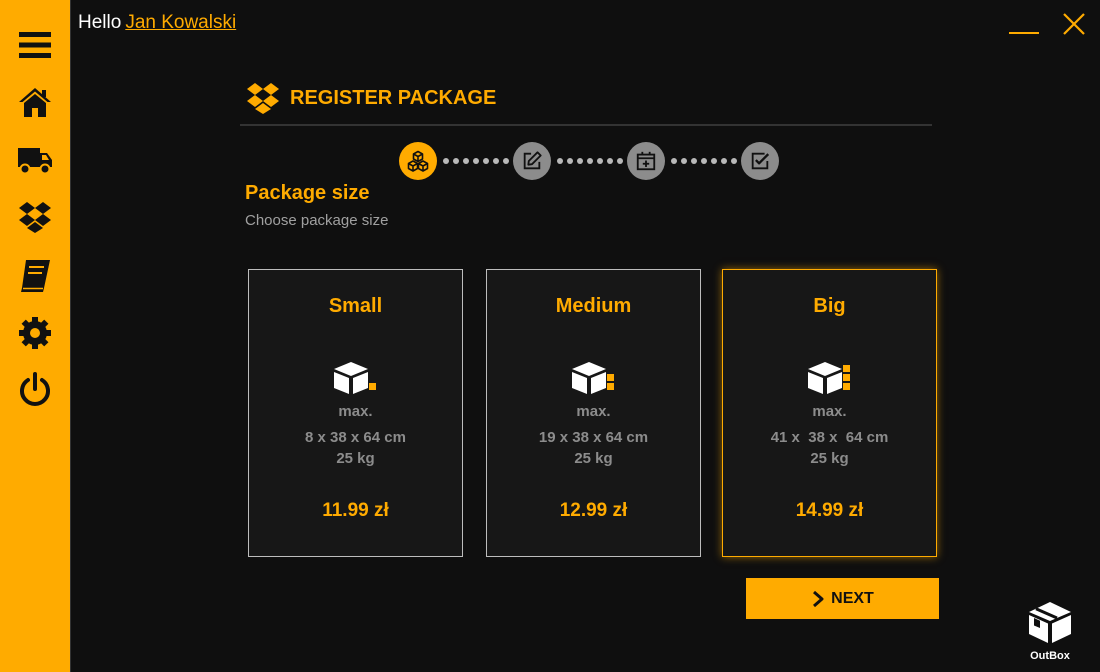 Image resolution: width=1100 pixels, height=672 pixels. I want to click on cubes-icon, so click(418, 161).